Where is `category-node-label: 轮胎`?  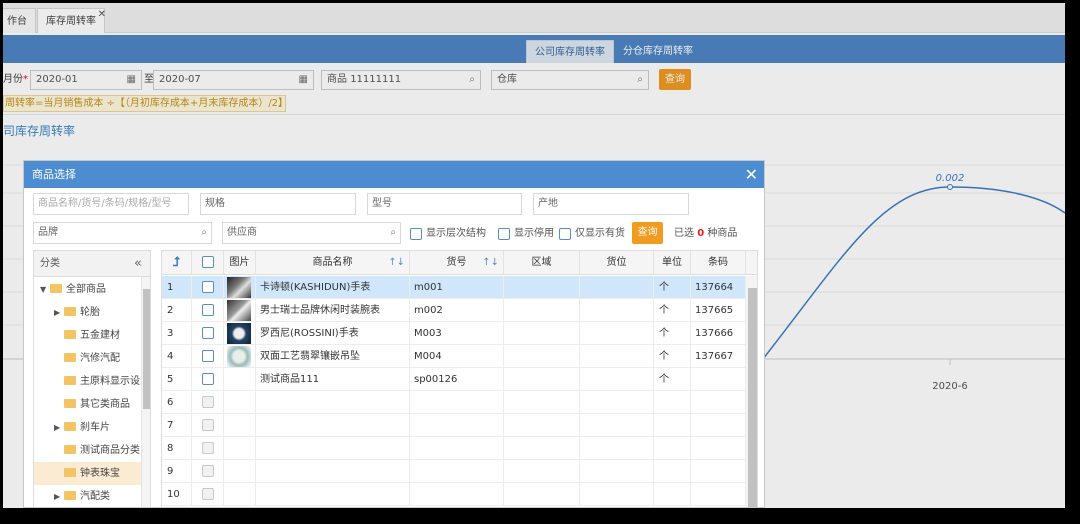
category-node-label: 轮胎 is located at coordinates (90, 312).